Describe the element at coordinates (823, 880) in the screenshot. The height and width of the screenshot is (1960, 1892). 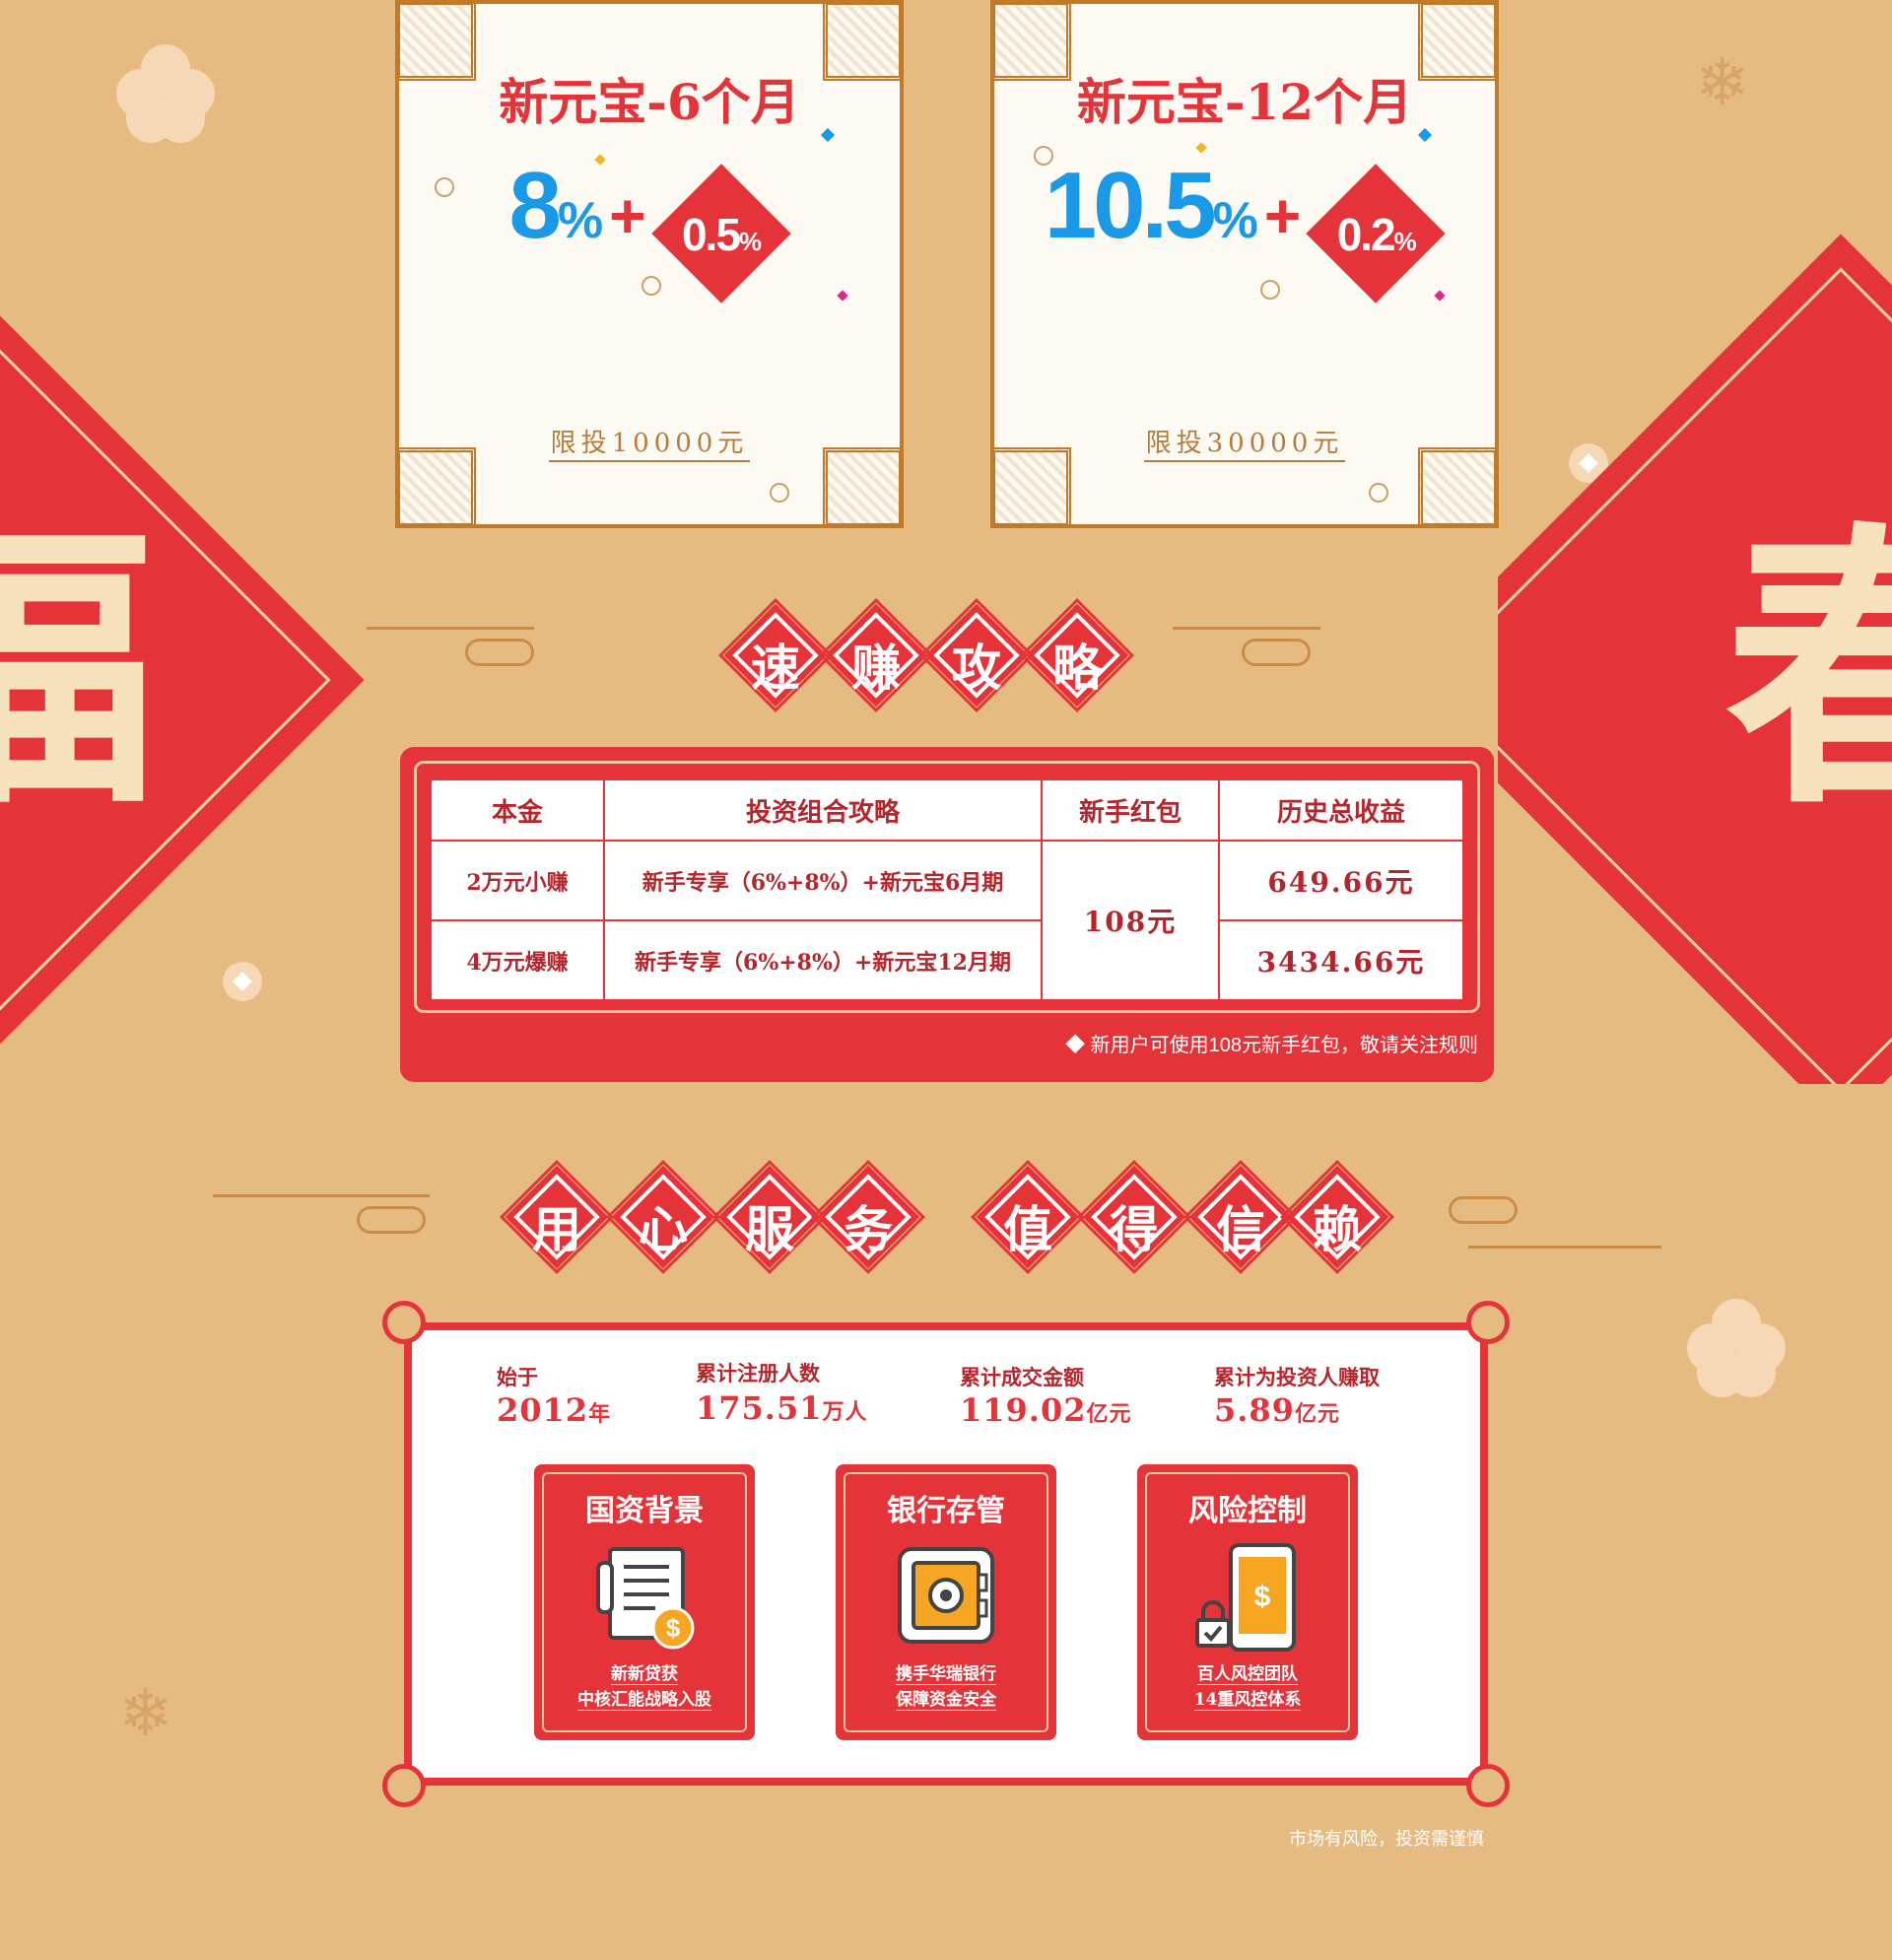
I see `combo-cell: 新手专享（6%+8%）+新元宝6月期` at that location.